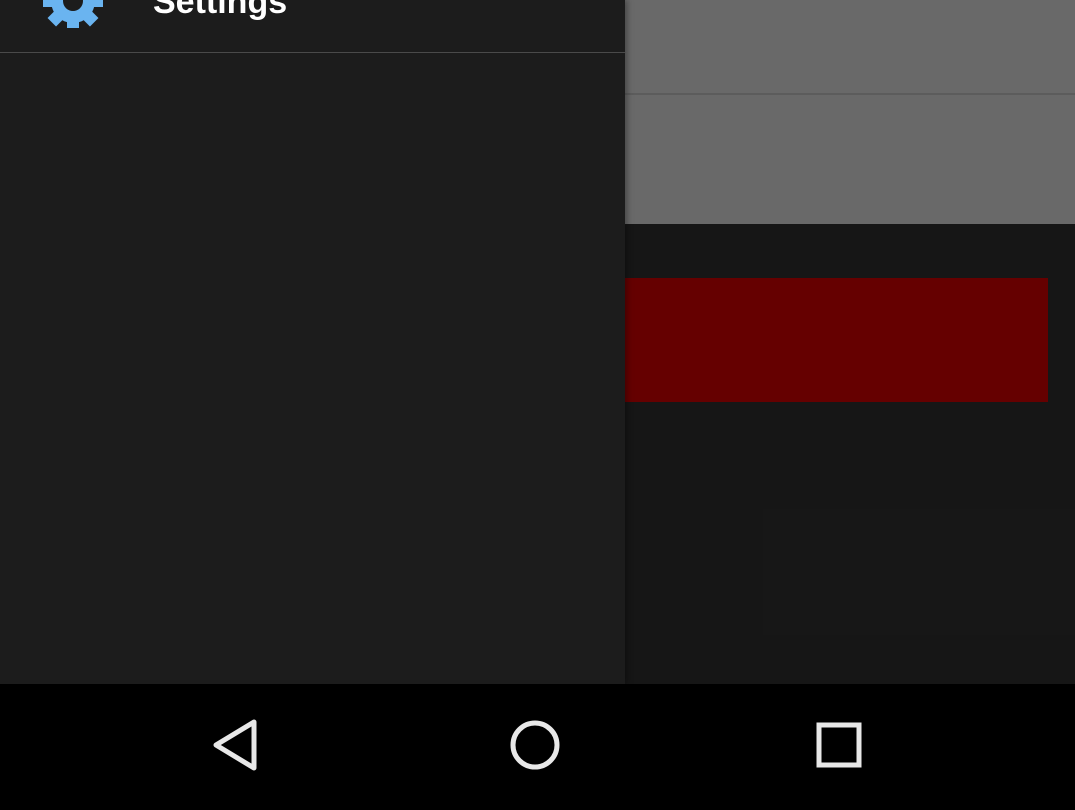 The height and width of the screenshot is (810, 1075). I want to click on recents-square-icon, so click(839, 747).